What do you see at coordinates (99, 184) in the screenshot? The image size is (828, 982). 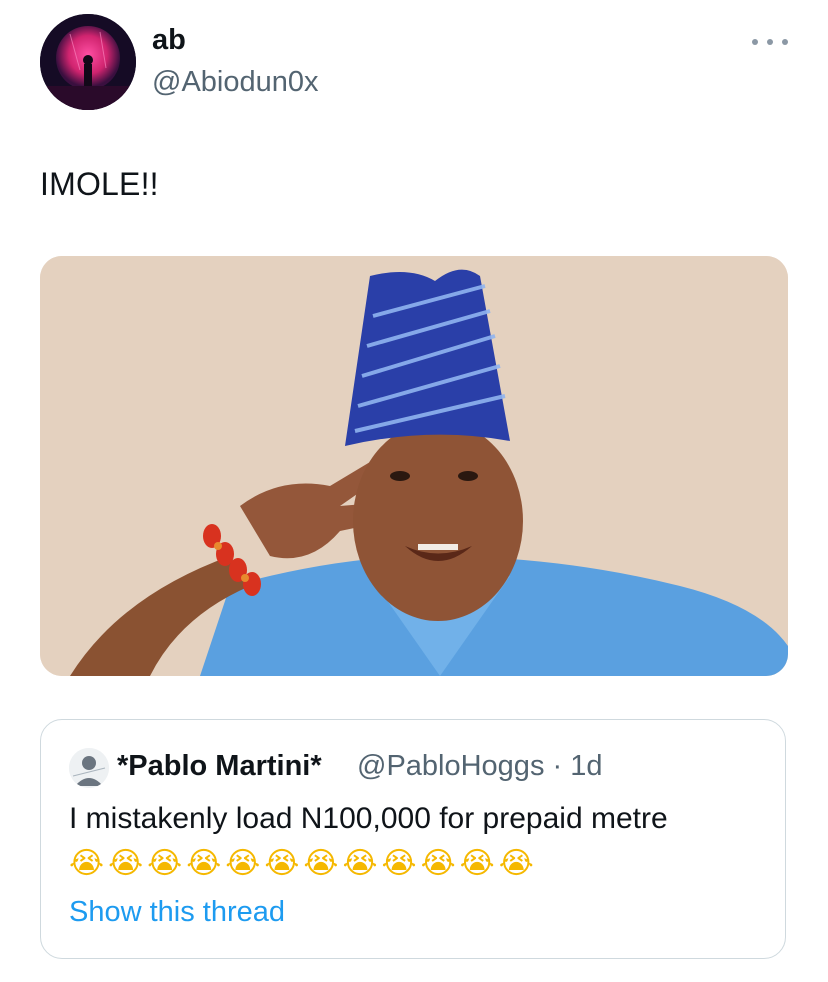 I see `tweet-text: IMOLE!!` at bounding box center [99, 184].